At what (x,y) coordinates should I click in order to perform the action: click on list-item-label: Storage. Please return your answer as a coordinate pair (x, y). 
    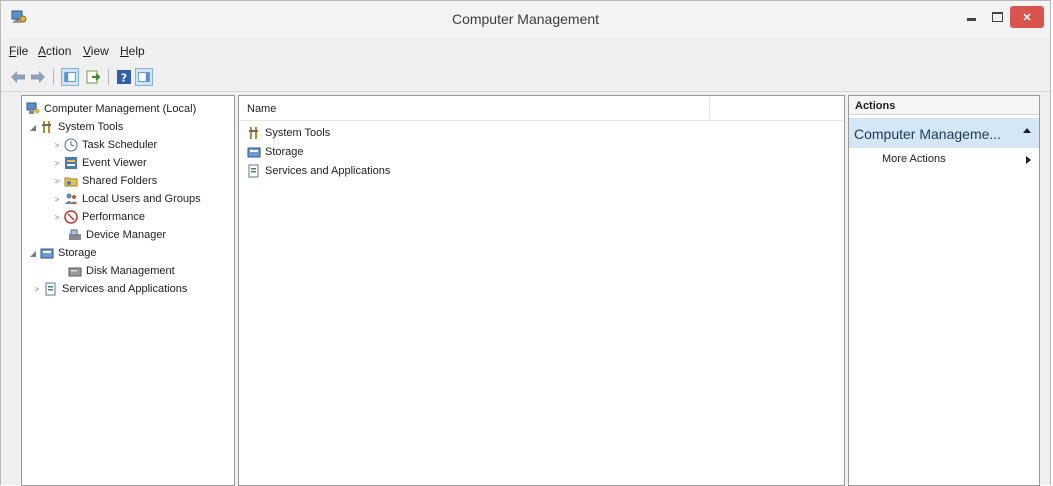
    Looking at the image, I should click on (284, 152).